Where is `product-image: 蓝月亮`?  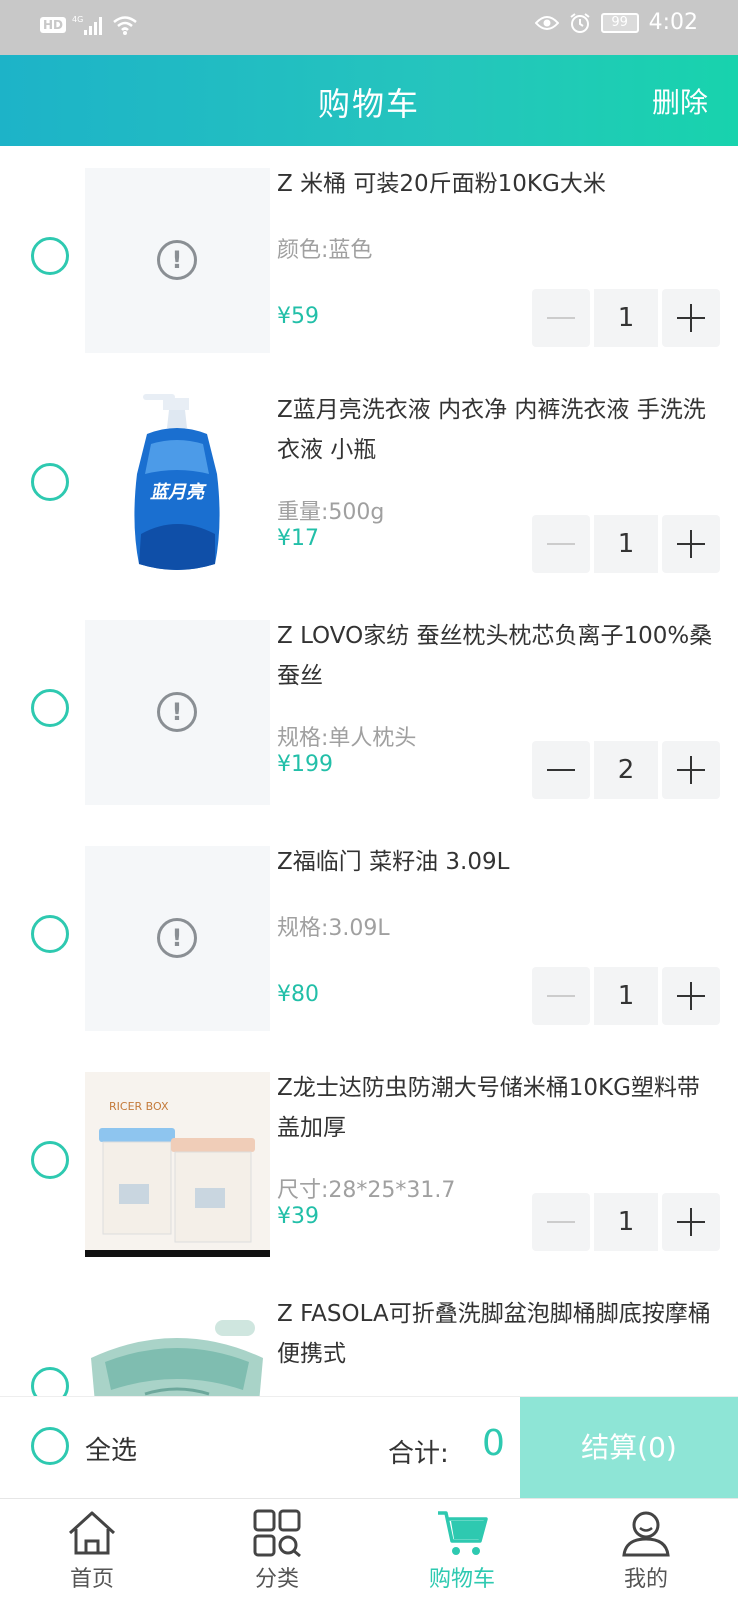
product-image: 蓝月亮 is located at coordinates (177, 486).